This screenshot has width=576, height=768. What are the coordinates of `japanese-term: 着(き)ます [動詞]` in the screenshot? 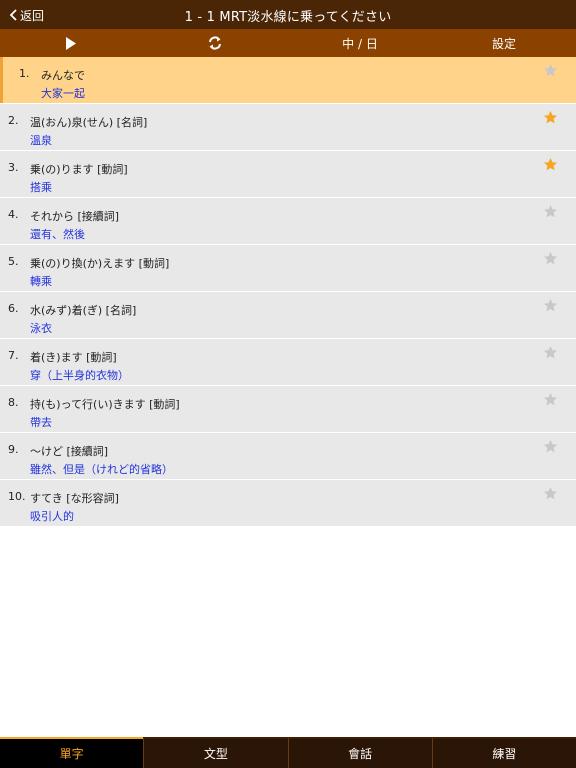 It's located at (73, 357).